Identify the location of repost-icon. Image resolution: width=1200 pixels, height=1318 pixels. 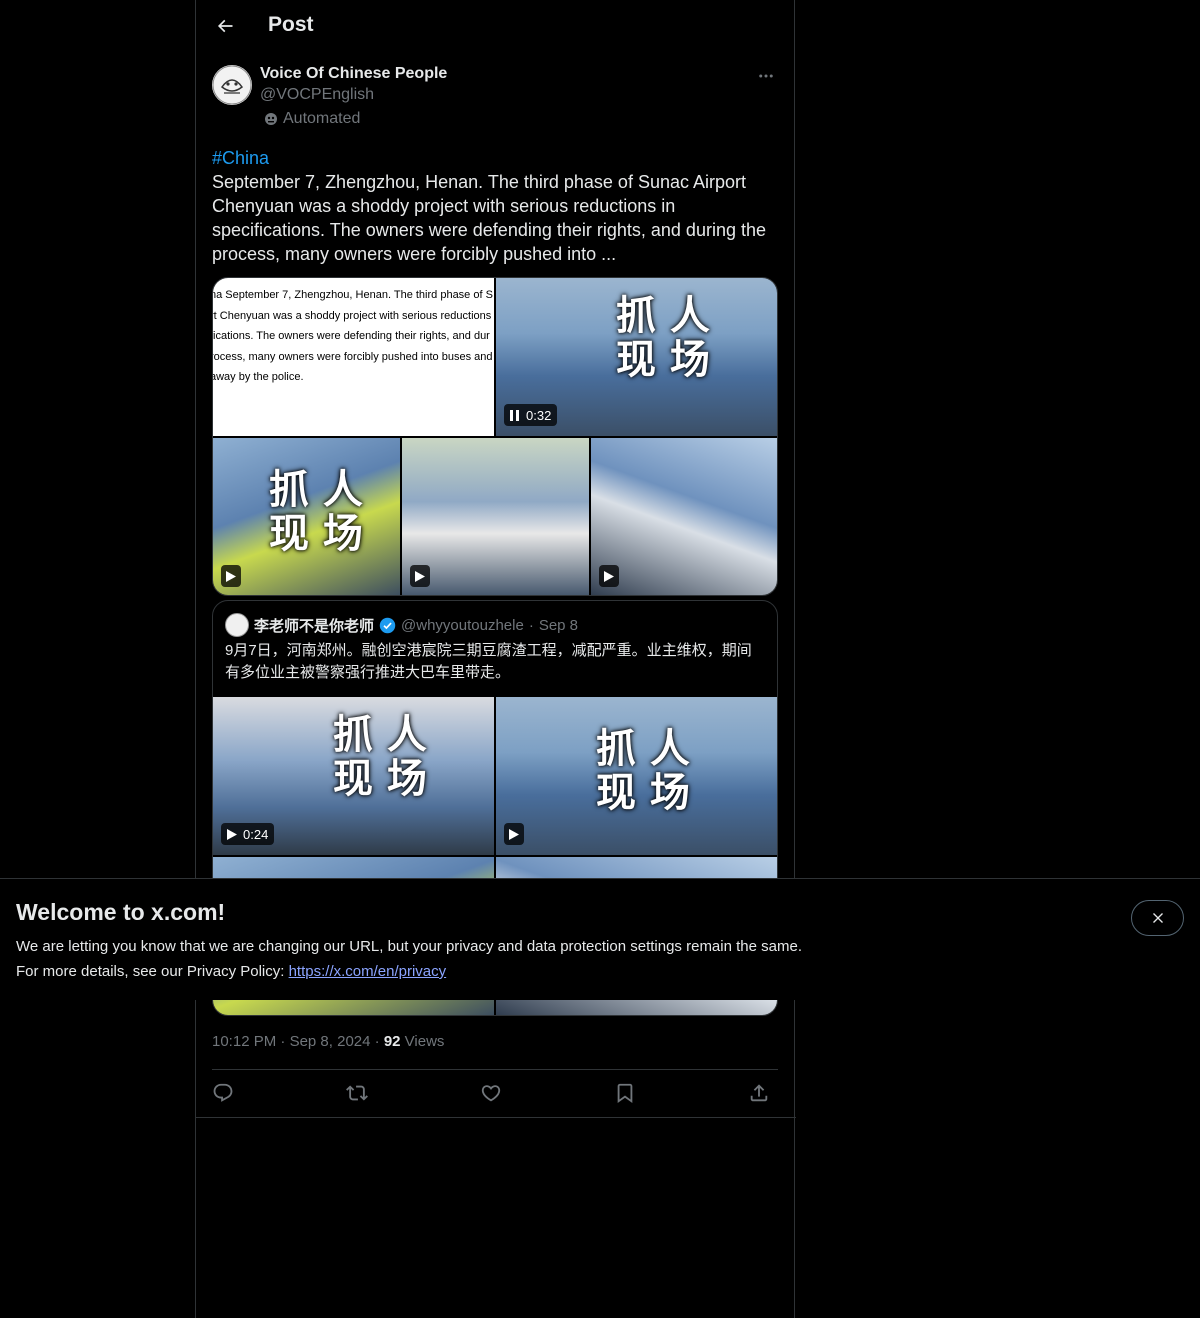
(357, 1093).